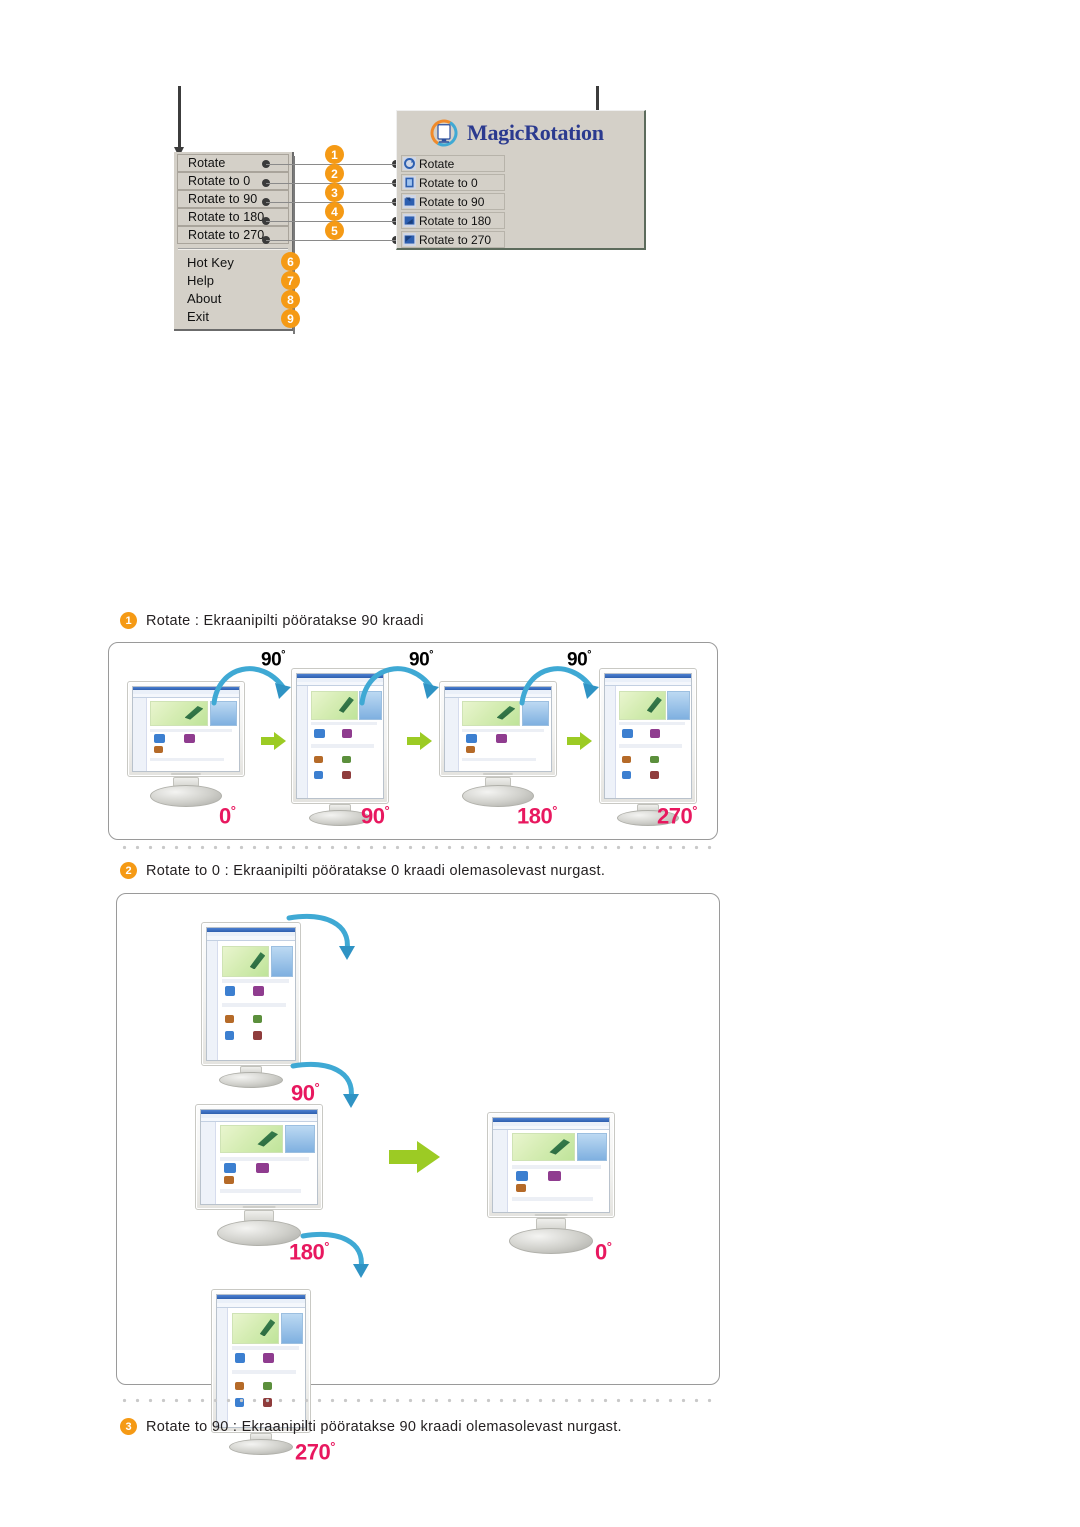 This screenshot has height=1527, width=1080. I want to click on magicrotation-item-label: Rotate to 180, so click(455, 220).